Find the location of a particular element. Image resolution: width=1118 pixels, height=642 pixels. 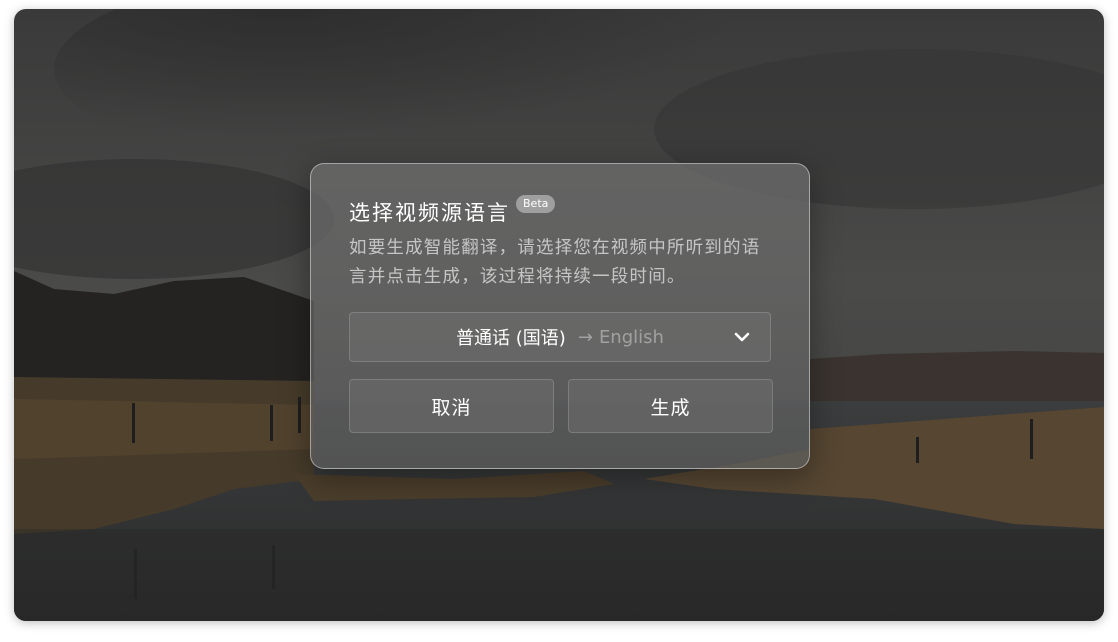

cancel-button: 取消 is located at coordinates (451, 406).